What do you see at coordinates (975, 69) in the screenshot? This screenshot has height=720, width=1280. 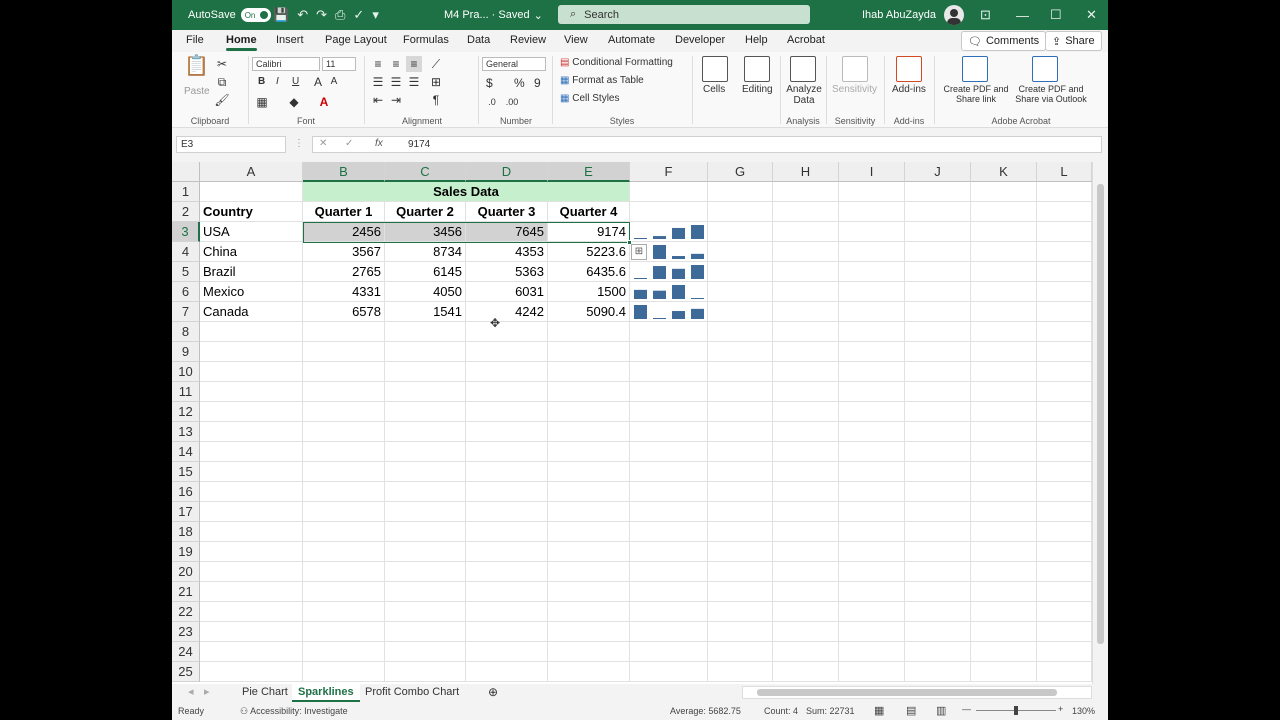 I see `pdf-link-icon` at bounding box center [975, 69].